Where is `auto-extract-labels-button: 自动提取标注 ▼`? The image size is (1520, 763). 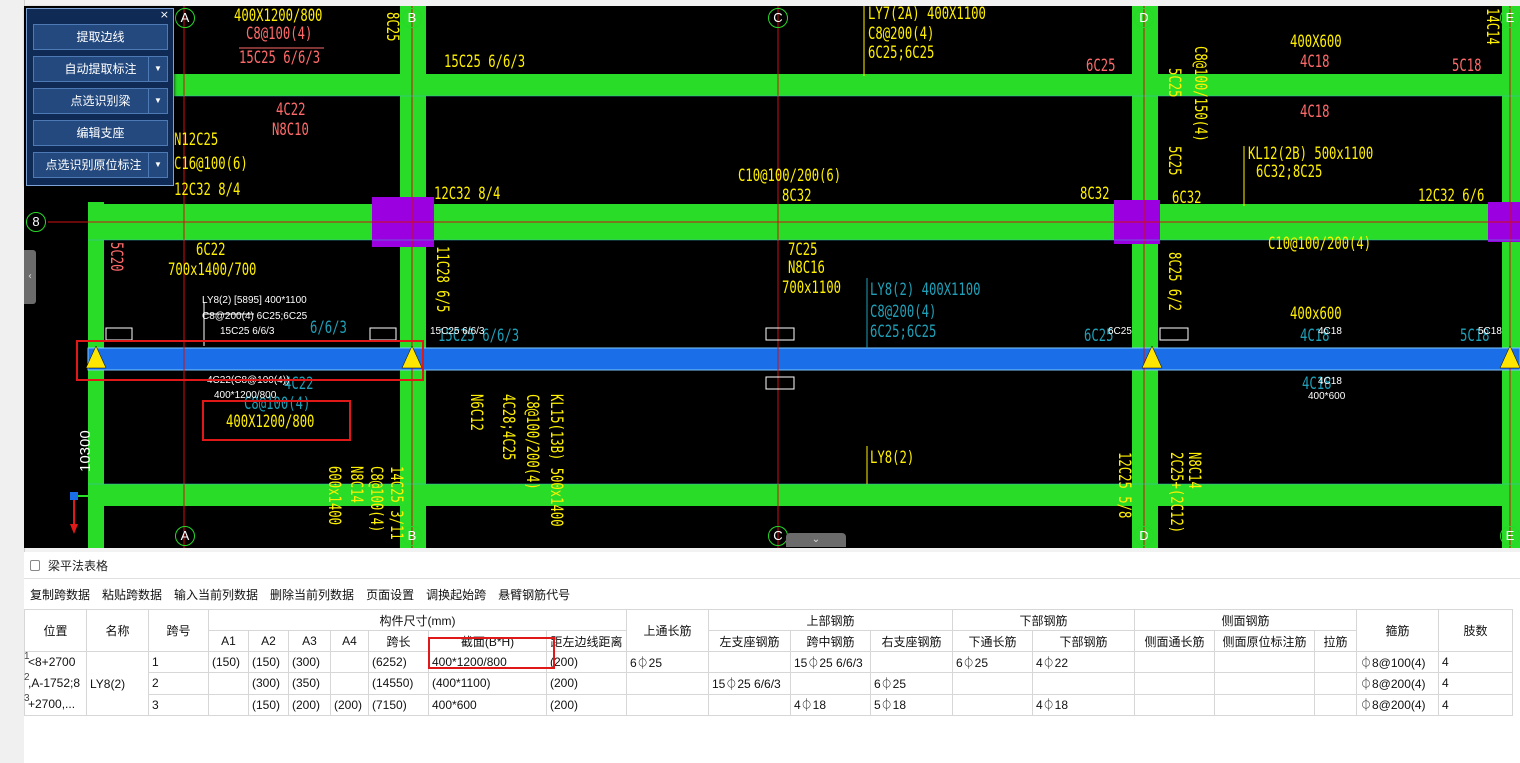
auto-extract-labels-button: 自动提取标注 ▼ is located at coordinates (100, 69).